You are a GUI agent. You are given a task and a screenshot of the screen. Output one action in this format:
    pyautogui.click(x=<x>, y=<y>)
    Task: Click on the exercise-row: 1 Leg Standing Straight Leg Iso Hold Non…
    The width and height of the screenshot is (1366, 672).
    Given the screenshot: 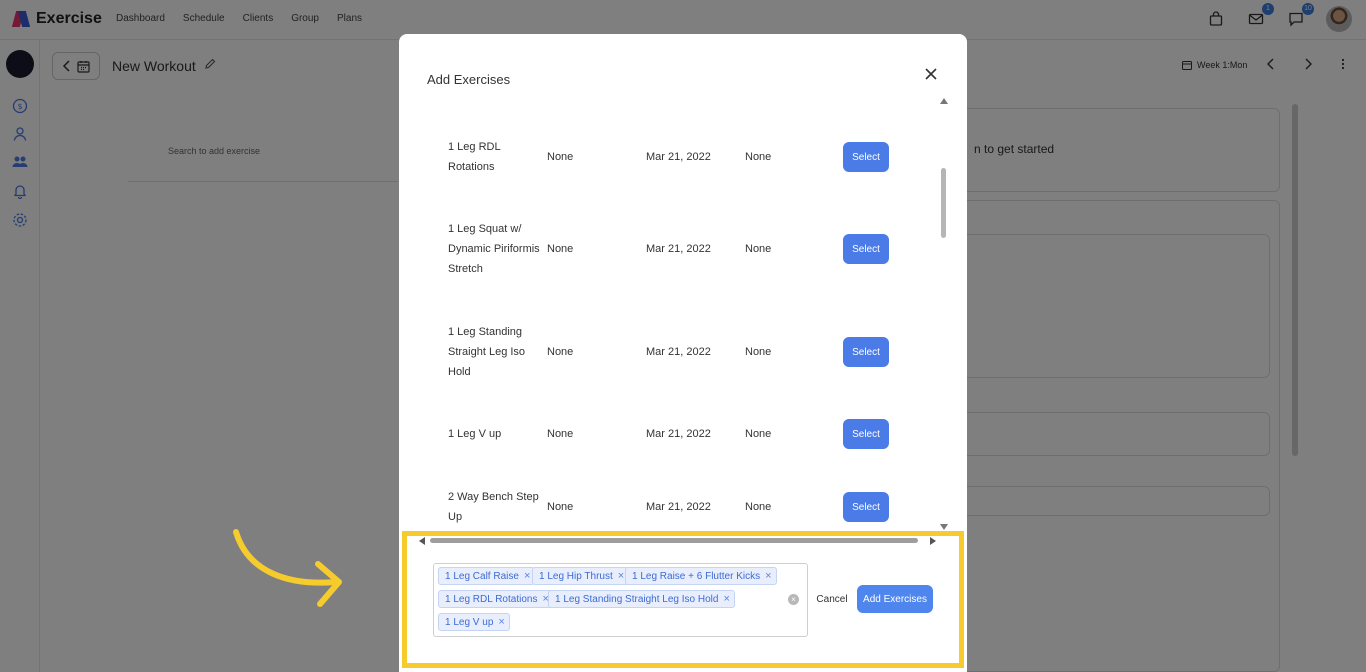 What is the action you would take?
    pyautogui.click(x=673, y=352)
    